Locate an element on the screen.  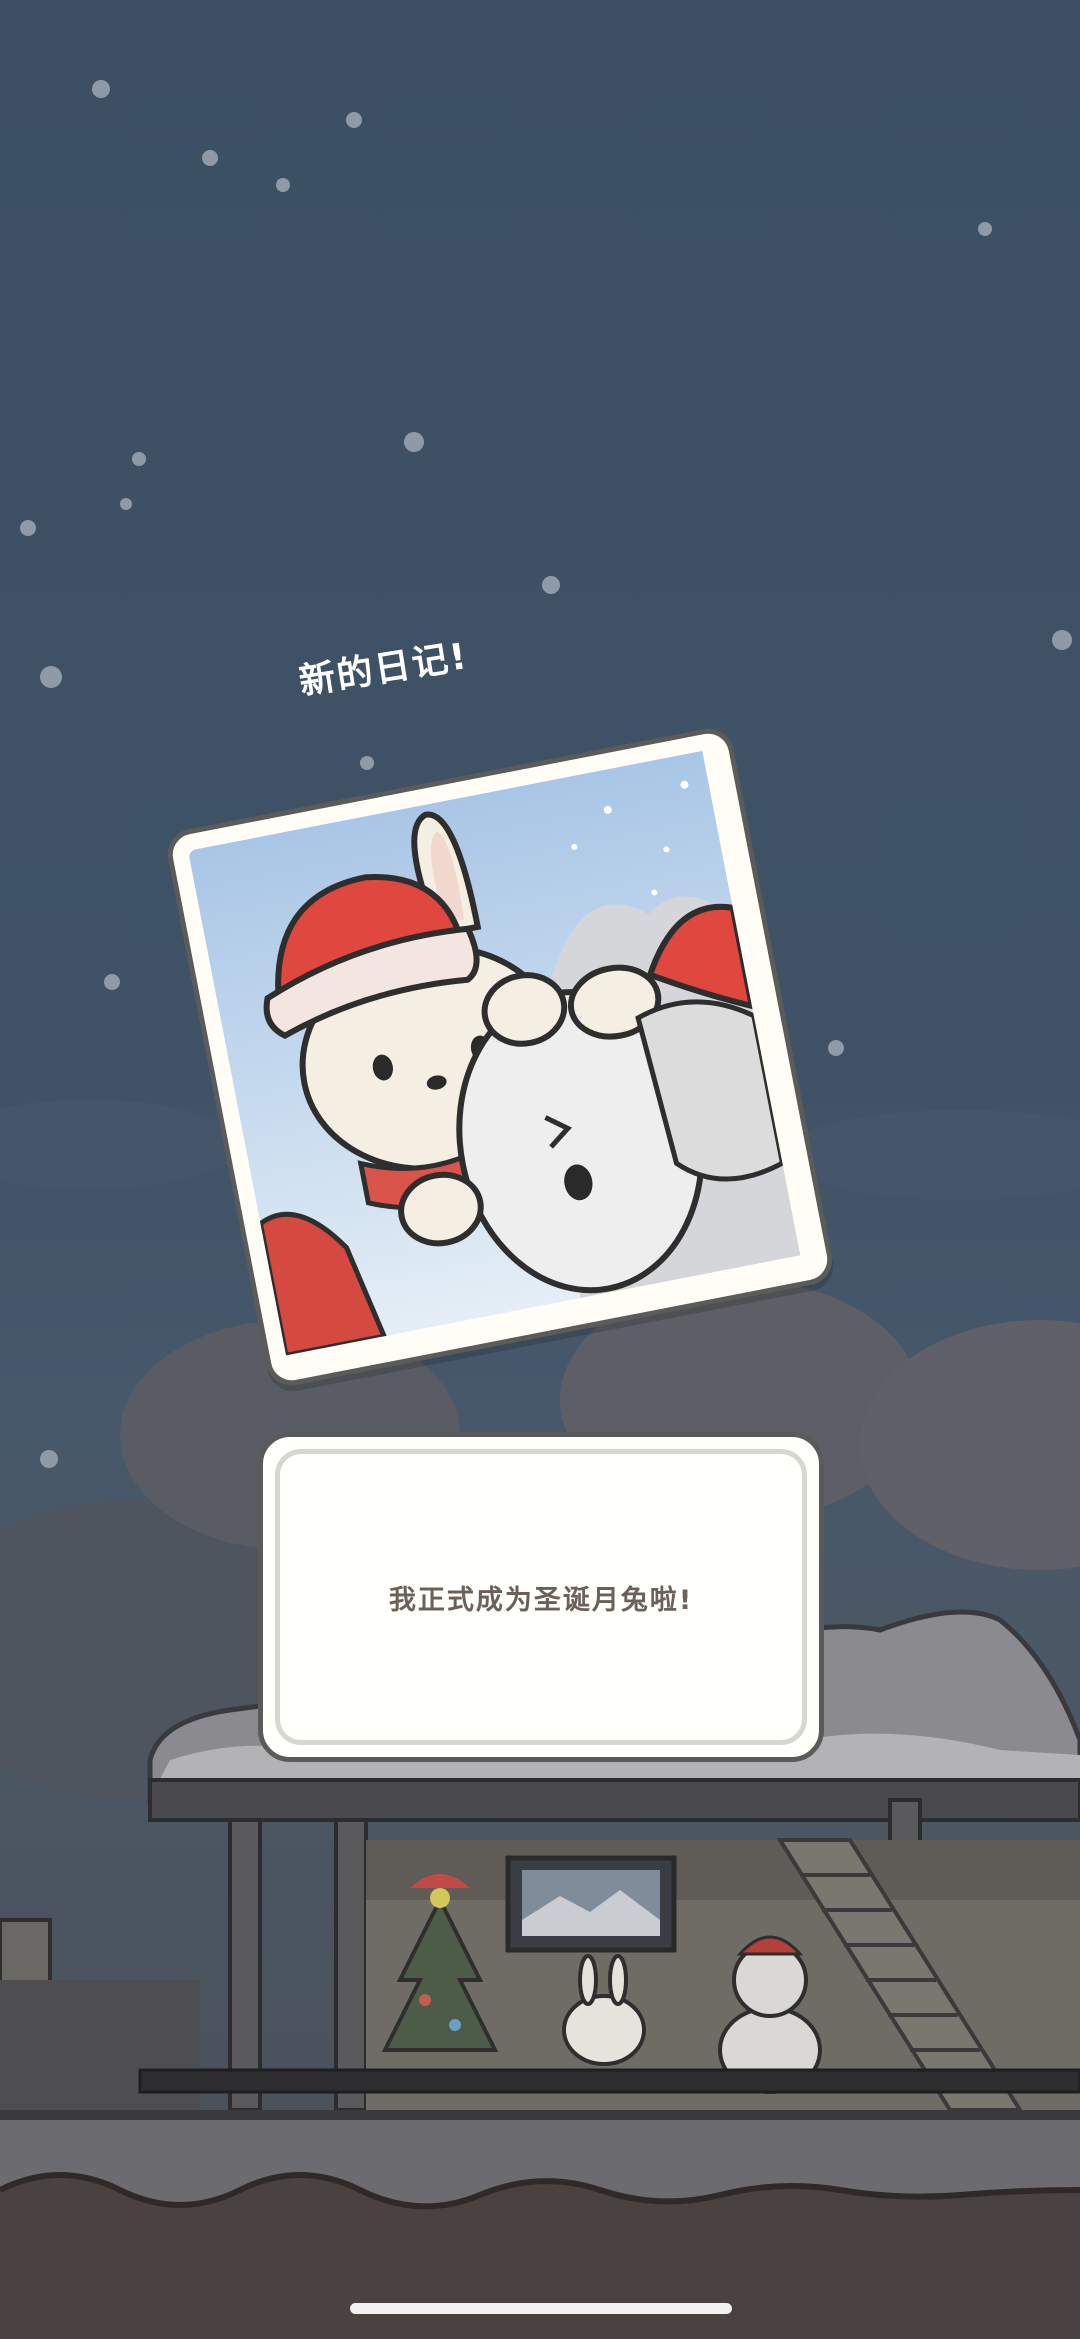
diary-message-card: 我正式成为圣诞月兔啦! is located at coordinates (541, 1597).